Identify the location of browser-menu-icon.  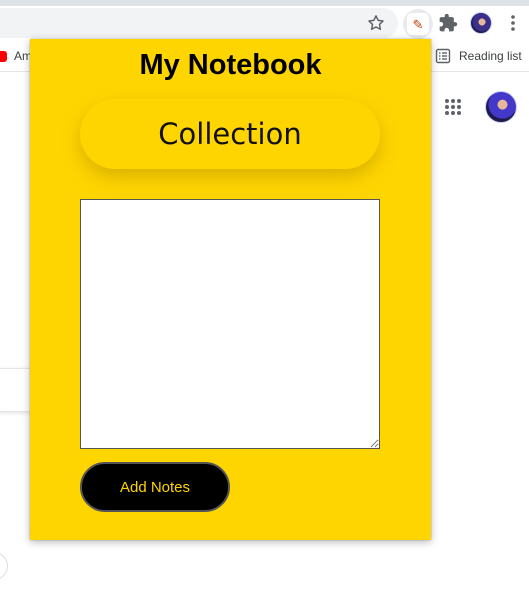
(513, 23).